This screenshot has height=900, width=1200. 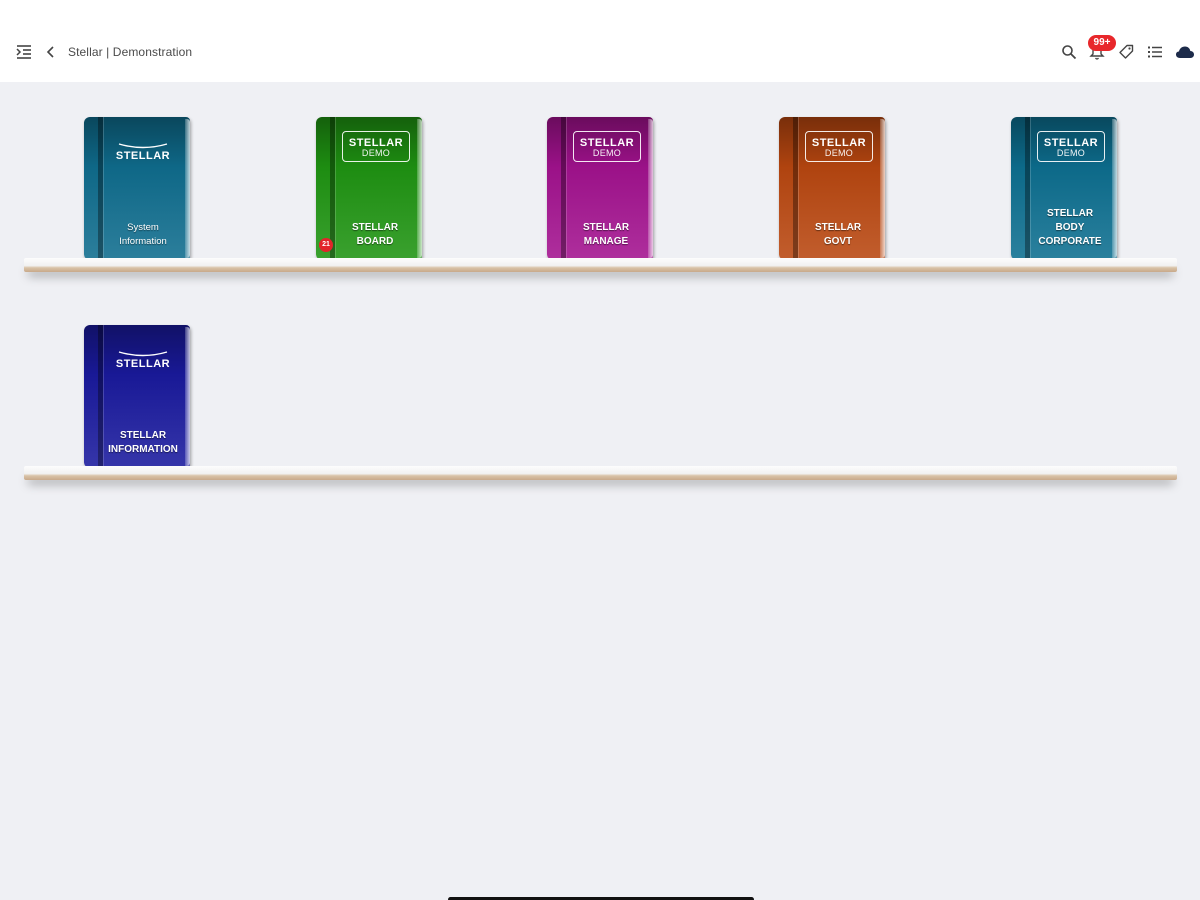 I want to click on notification-badge: 99+, so click(x=1102, y=43).